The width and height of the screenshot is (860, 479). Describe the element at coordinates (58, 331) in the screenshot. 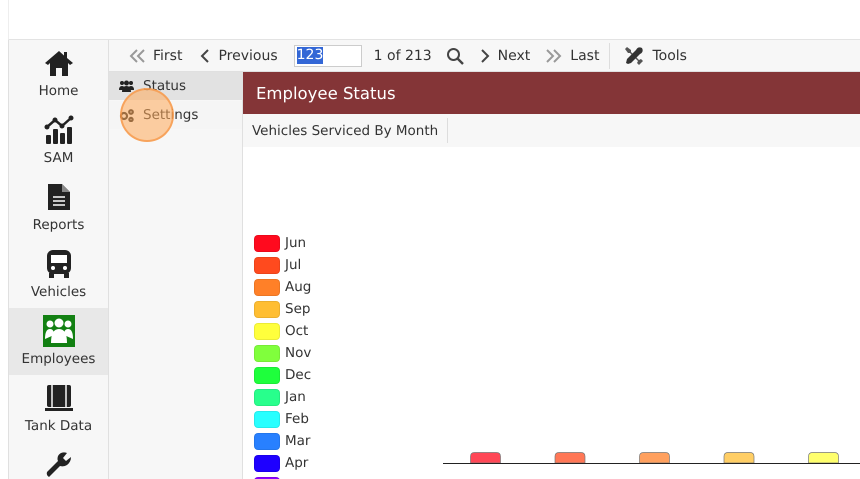

I see `people-icon` at that location.